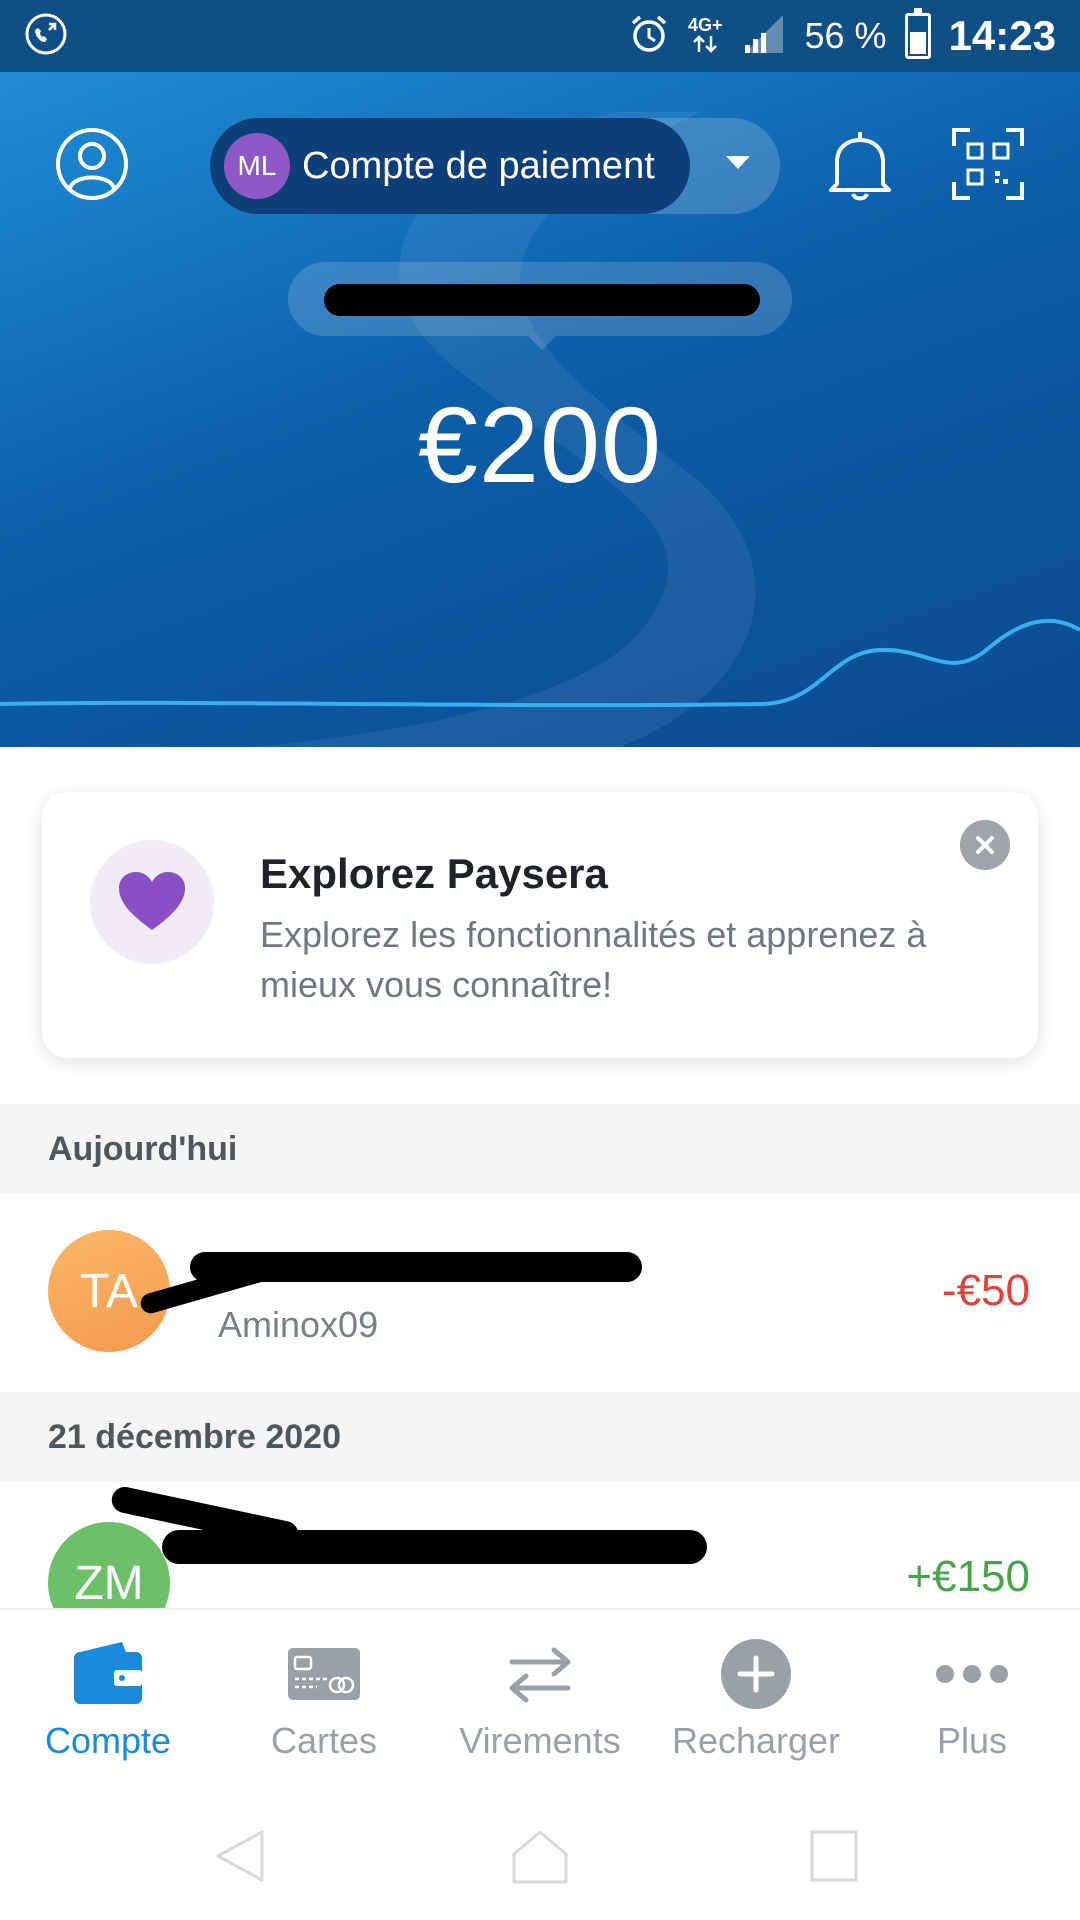 The width and height of the screenshot is (1080, 1920). What do you see at coordinates (540, 1437) in the screenshot?
I see `date-section-header: 21 décembre 2020` at bounding box center [540, 1437].